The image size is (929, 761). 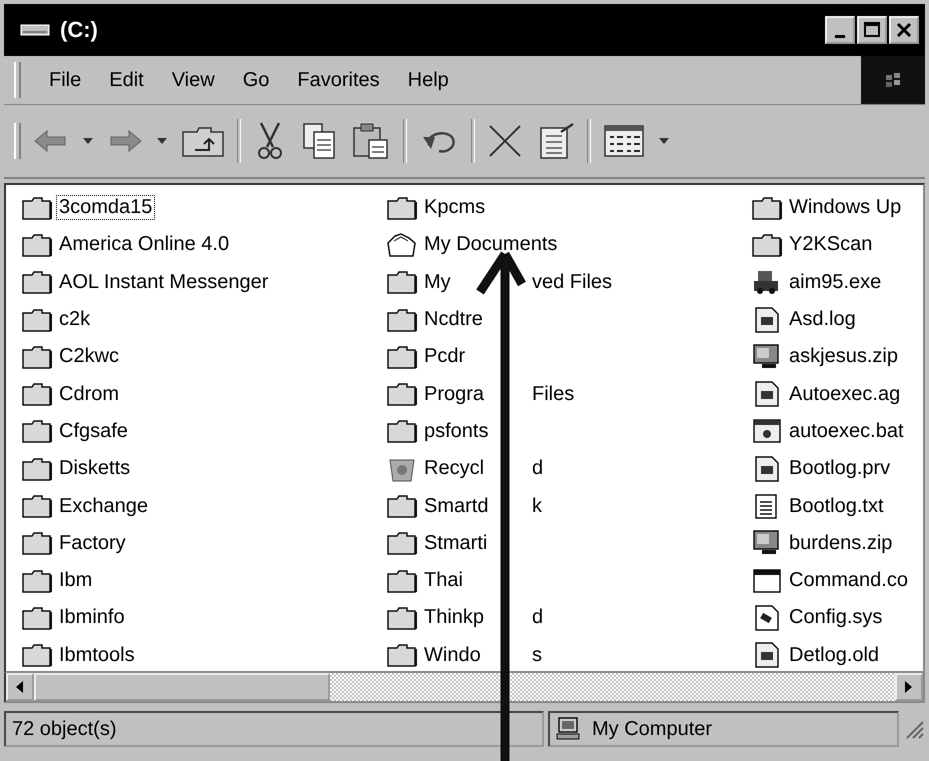 I want to click on file-name: Factory, so click(x=92, y=543).